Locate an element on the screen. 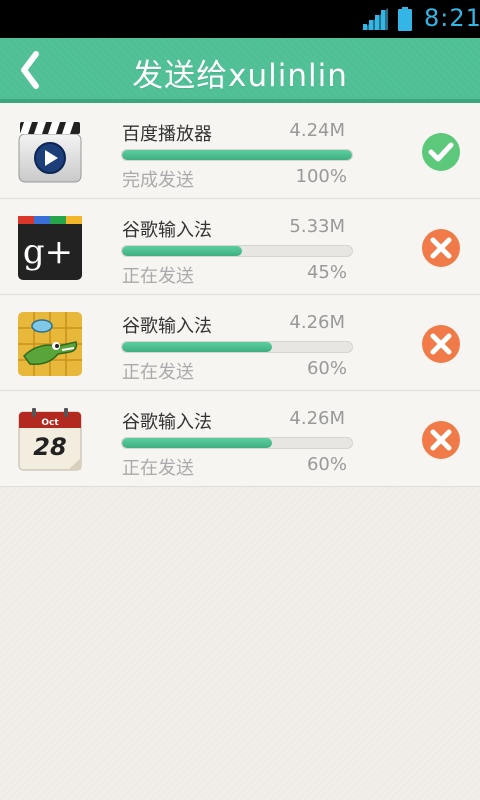  video-player-icon is located at coordinates (50, 152).